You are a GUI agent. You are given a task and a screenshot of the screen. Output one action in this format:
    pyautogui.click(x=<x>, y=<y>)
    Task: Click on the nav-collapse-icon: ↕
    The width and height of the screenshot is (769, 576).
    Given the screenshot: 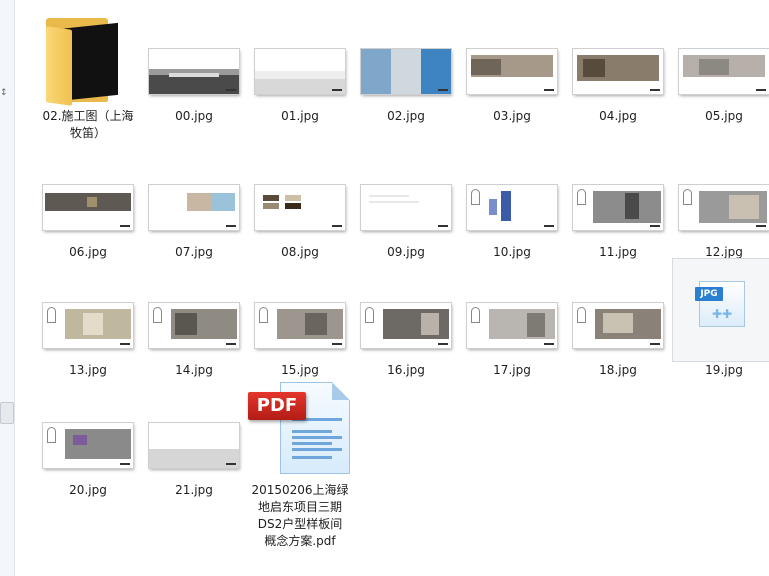 What is the action you would take?
    pyautogui.click(x=4, y=93)
    